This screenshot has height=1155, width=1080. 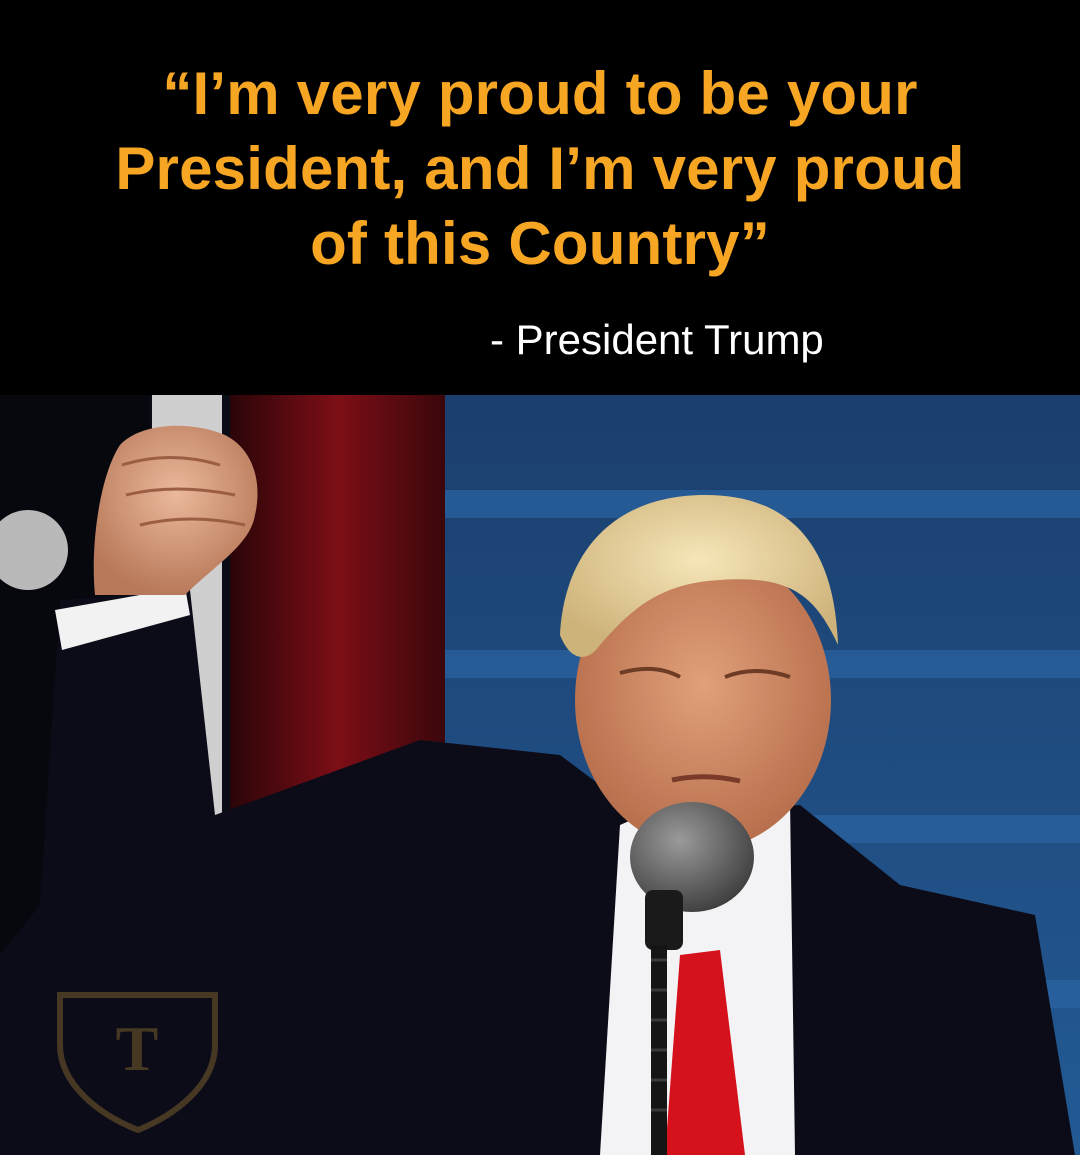 I want to click on watermark-letter: T, so click(x=137, y=1048).